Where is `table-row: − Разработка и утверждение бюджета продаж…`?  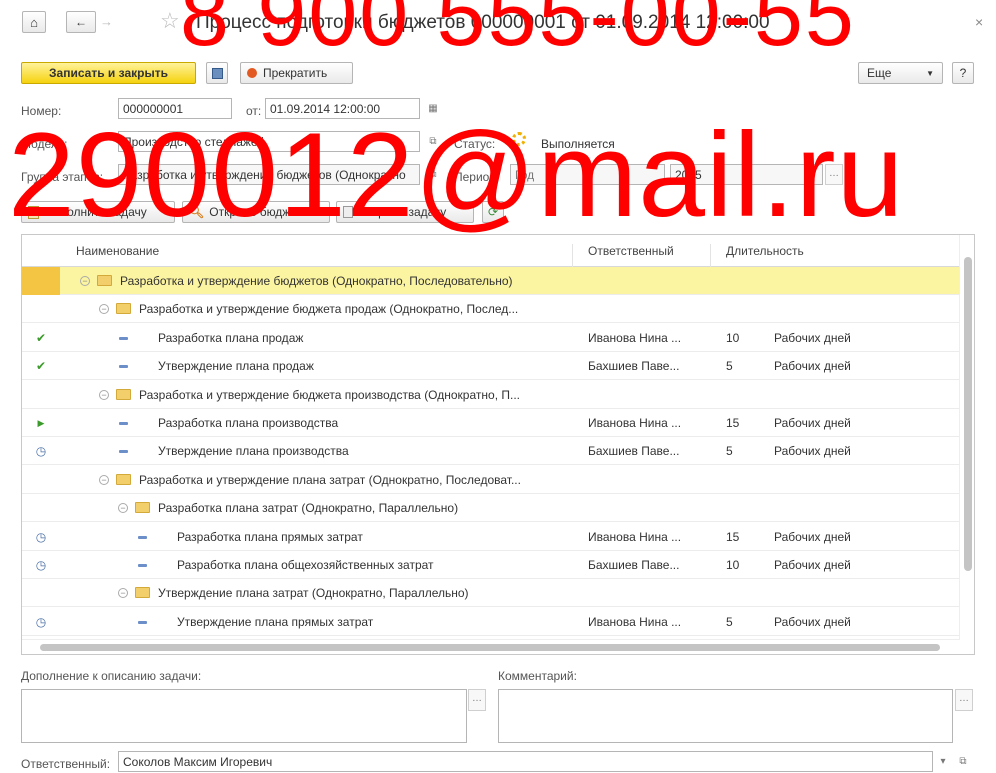 table-row: − Разработка и утверждение бюджета продаж… is located at coordinates (491, 309).